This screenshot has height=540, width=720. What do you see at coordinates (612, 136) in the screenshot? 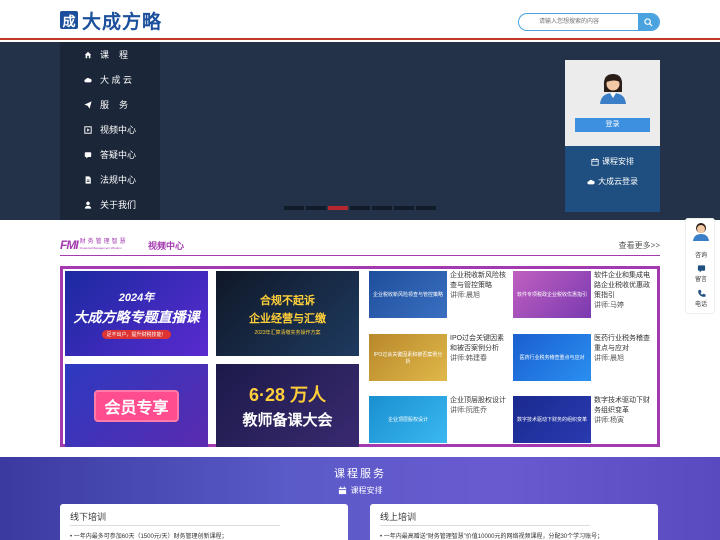
I see `login-card: 登录 课程安排 大成云登录` at bounding box center [612, 136].